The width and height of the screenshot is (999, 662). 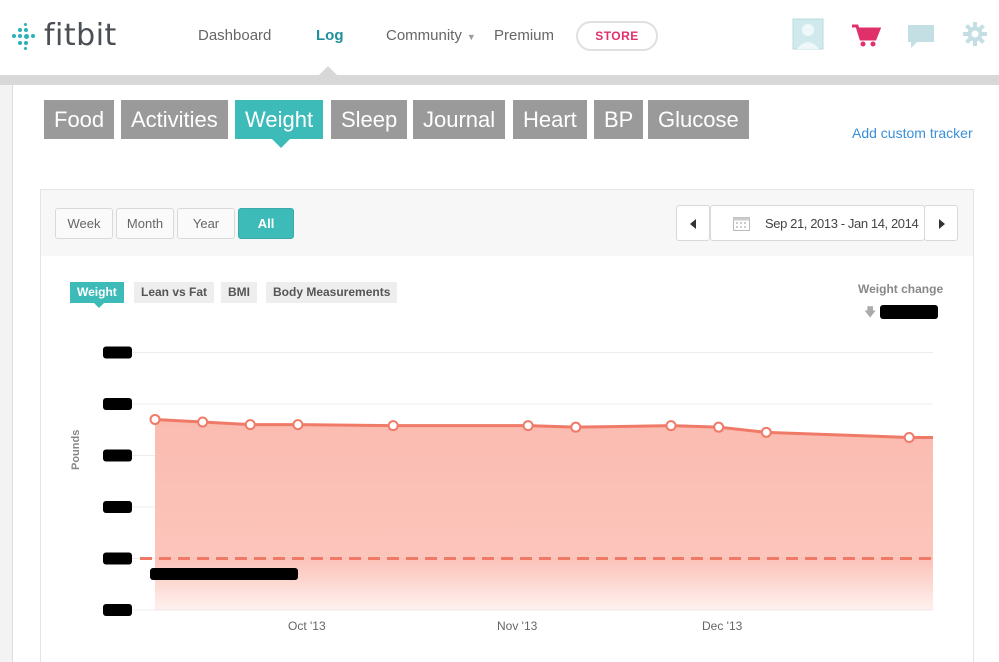 What do you see at coordinates (76, 449) in the screenshot?
I see `y-axis-label: Pounds` at bounding box center [76, 449].